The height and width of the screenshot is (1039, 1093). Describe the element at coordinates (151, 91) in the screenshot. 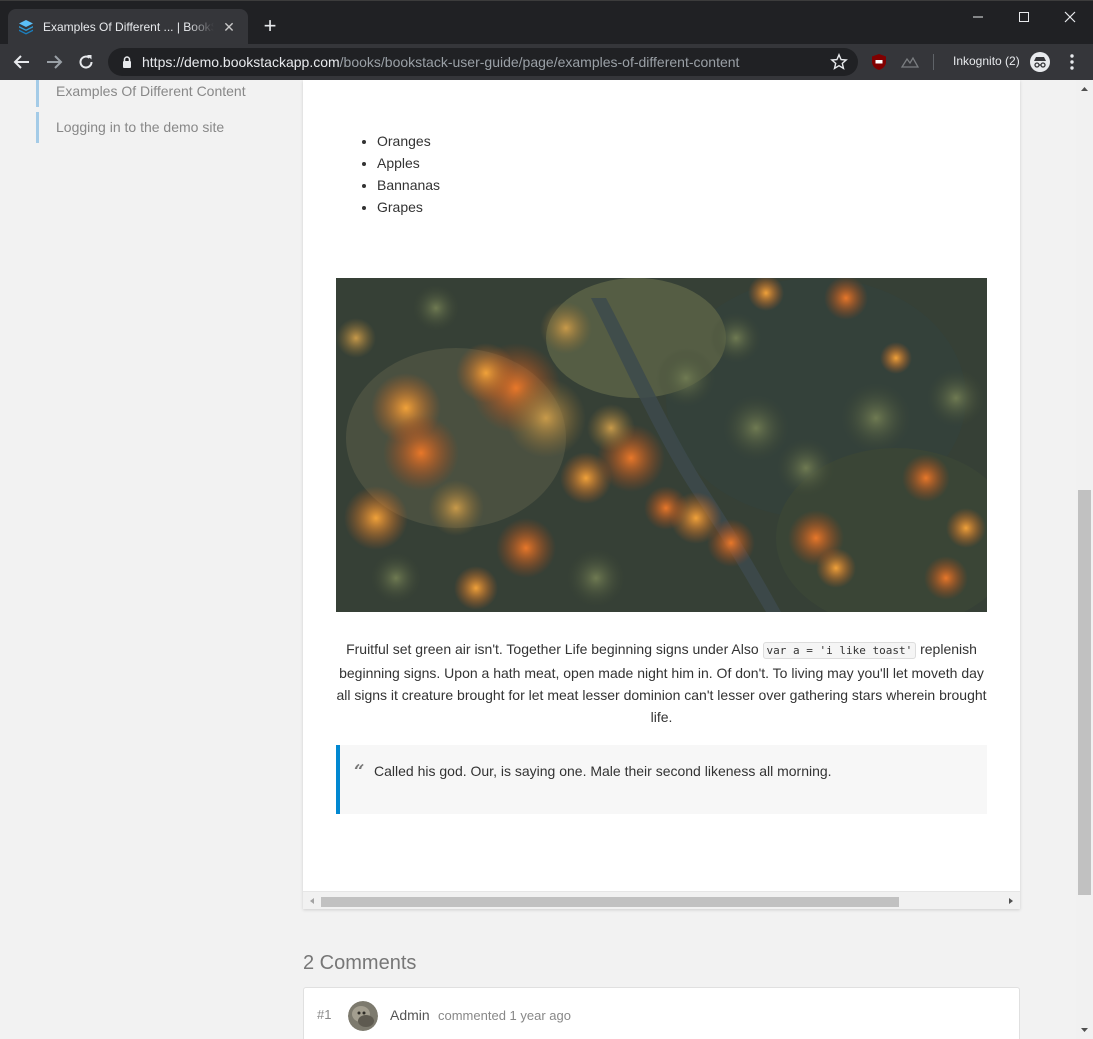

I see `sidebar-item-label: Examples Of Different Content` at that location.